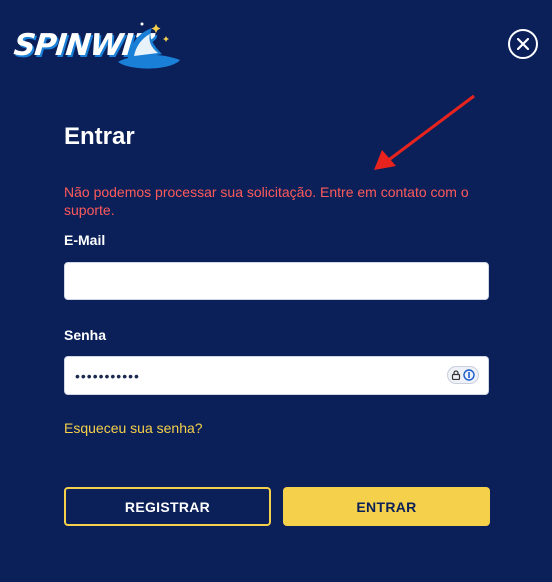 The image size is (552, 582). What do you see at coordinates (149, 45) in the screenshot?
I see `wizard-hat-icon` at bounding box center [149, 45].